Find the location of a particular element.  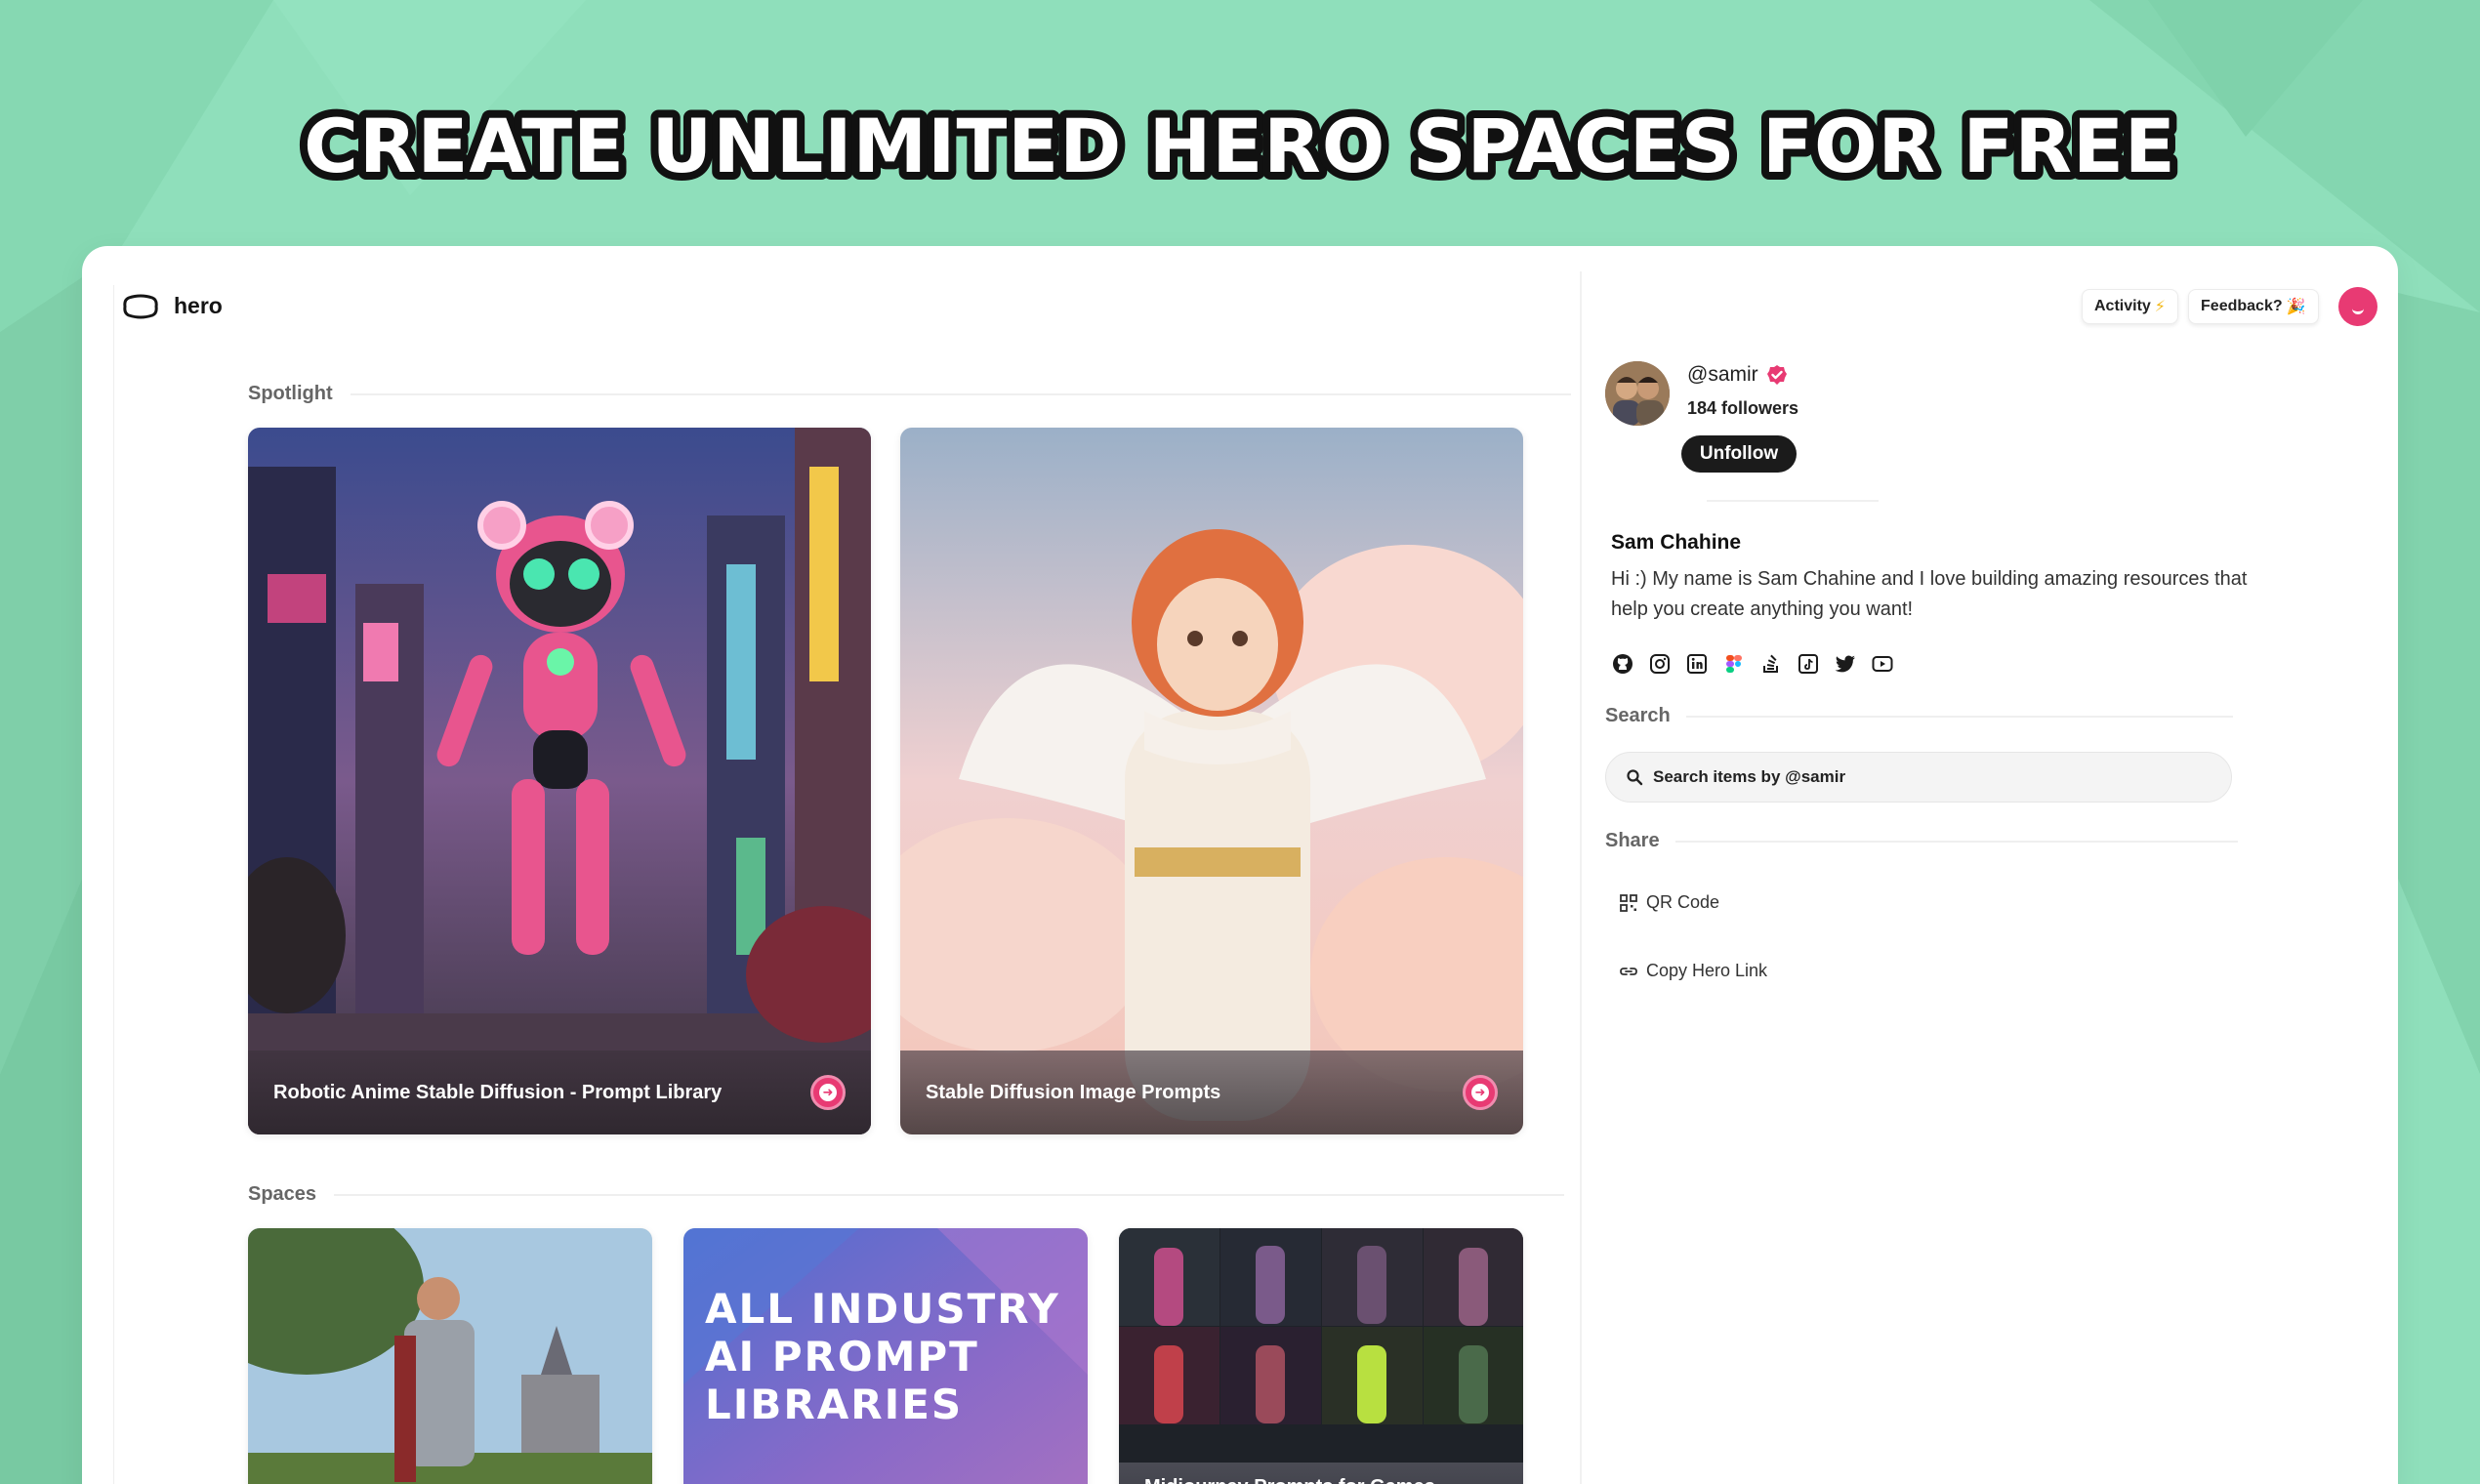

linkedin-icon is located at coordinates (1697, 664).